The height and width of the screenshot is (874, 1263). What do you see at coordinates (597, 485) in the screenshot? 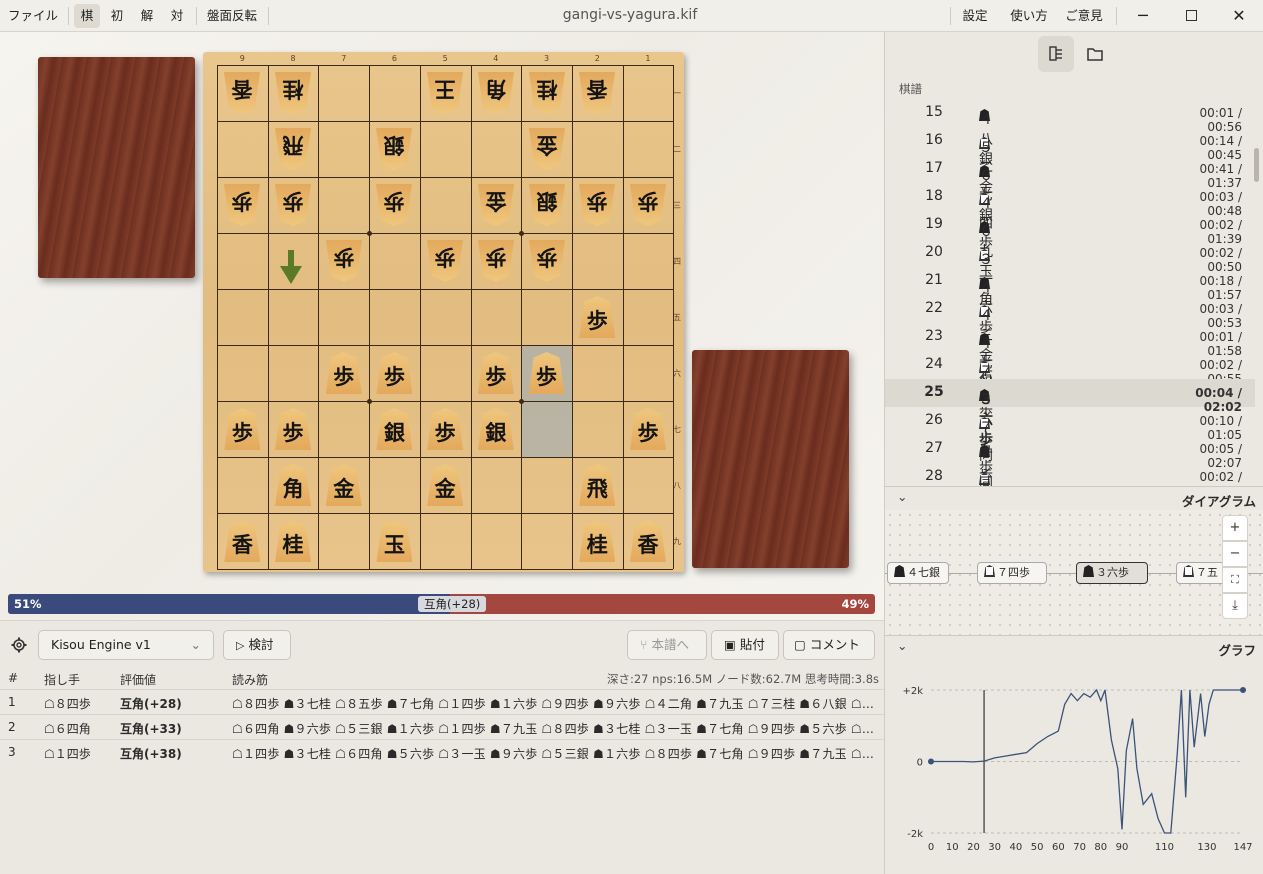
I see `sente-piece: 飛` at bounding box center [597, 485].